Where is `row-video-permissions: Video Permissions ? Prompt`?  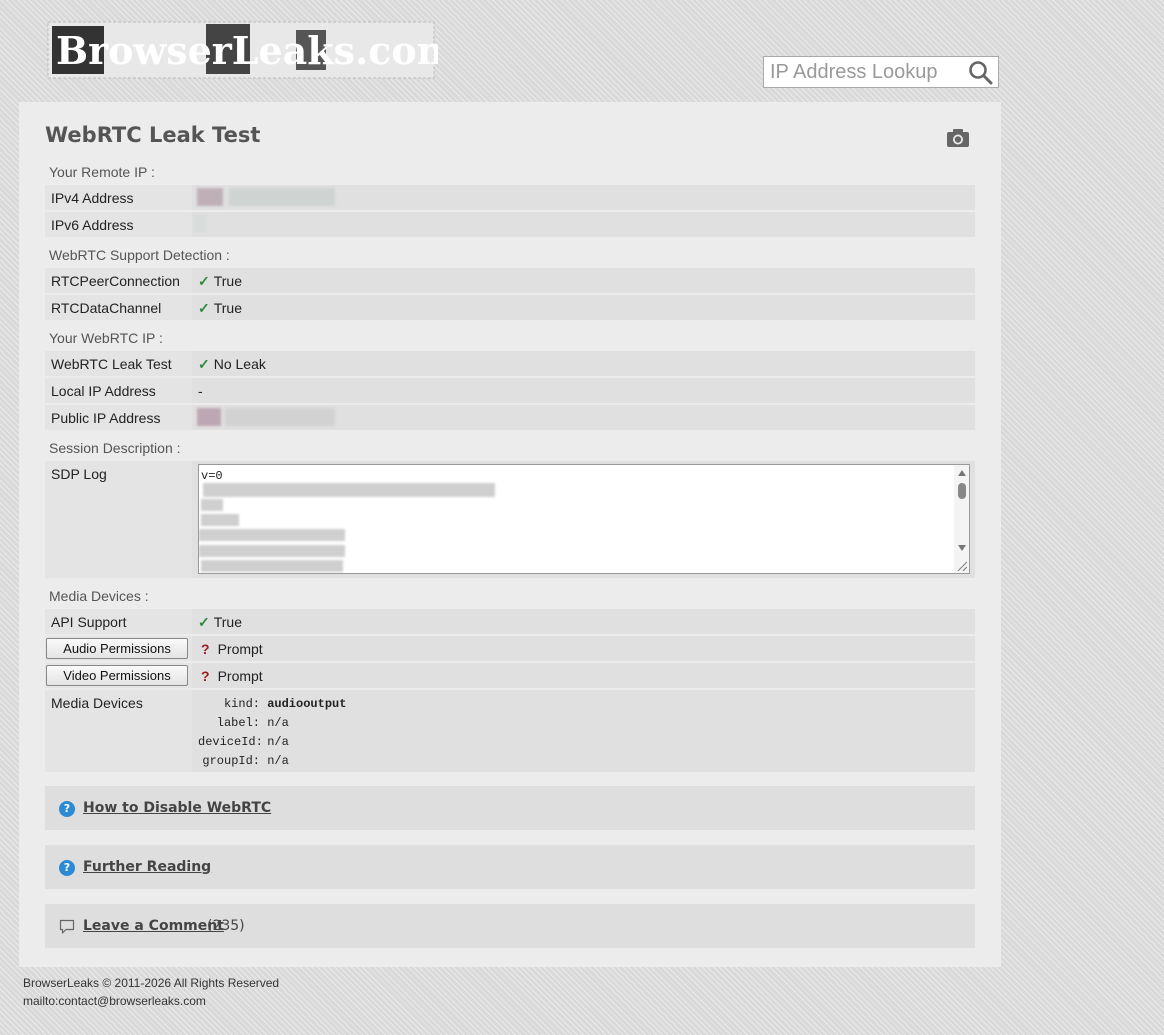 row-video-permissions: Video Permissions ? Prompt is located at coordinates (510, 675).